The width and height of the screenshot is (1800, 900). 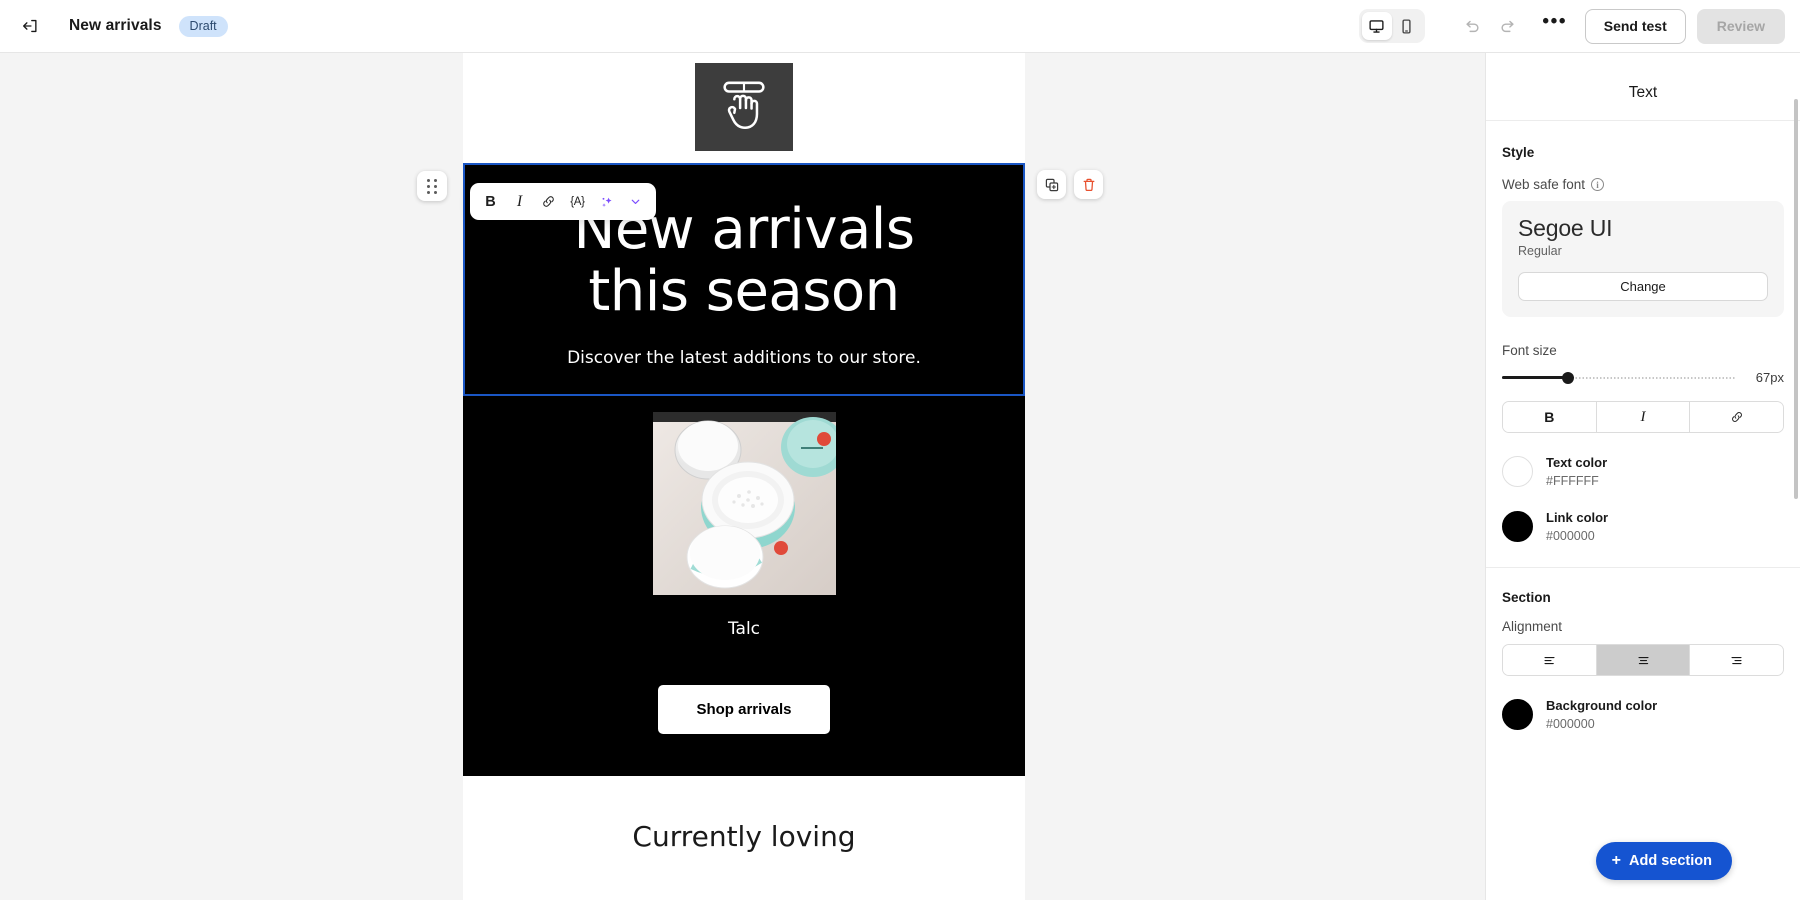 I want to click on status-badge: Draft, so click(x=203, y=26).